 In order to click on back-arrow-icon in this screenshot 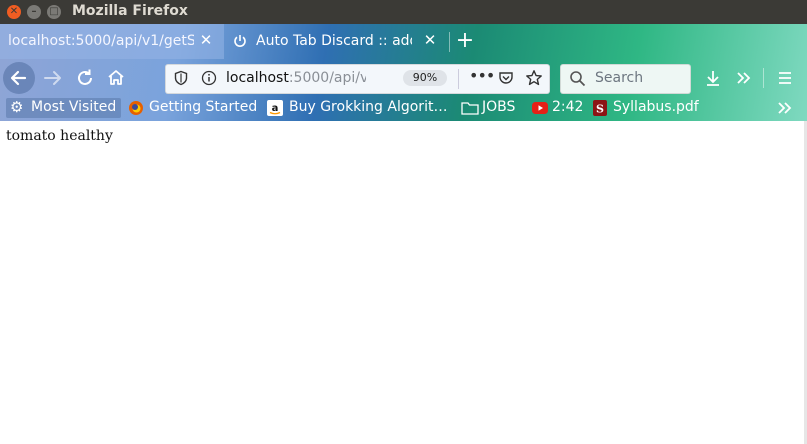, I will do `click(18, 78)`.